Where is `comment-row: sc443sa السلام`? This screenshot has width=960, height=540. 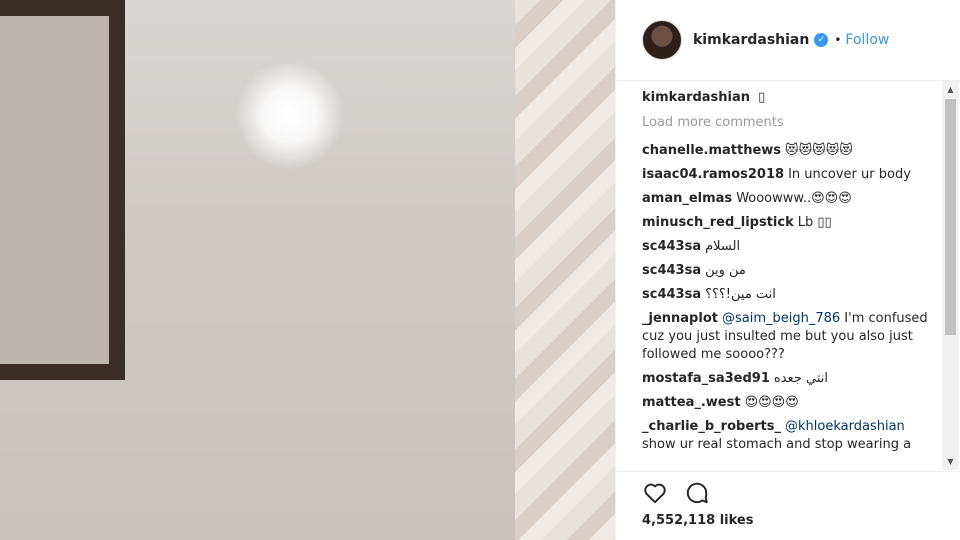 comment-row: sc443sa السلام is located at coordinates (789, 247).